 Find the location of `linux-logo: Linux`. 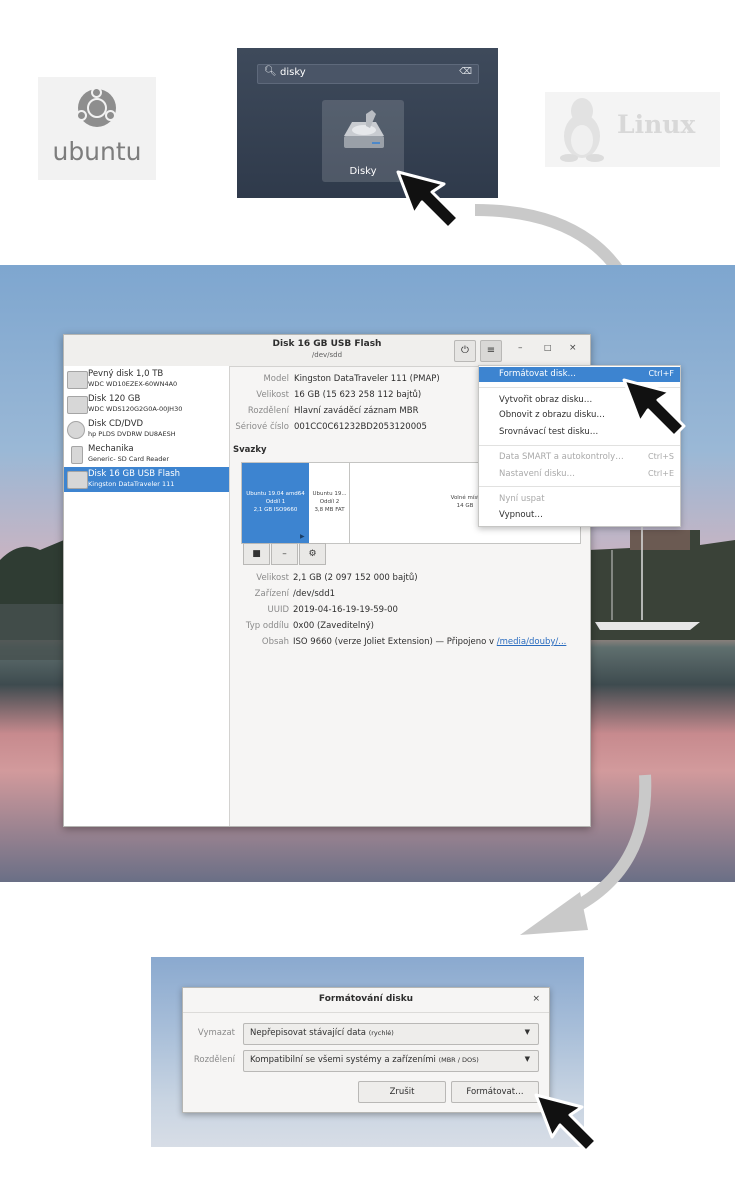

linux-logo: Linux is located at coordinates (632, 129).